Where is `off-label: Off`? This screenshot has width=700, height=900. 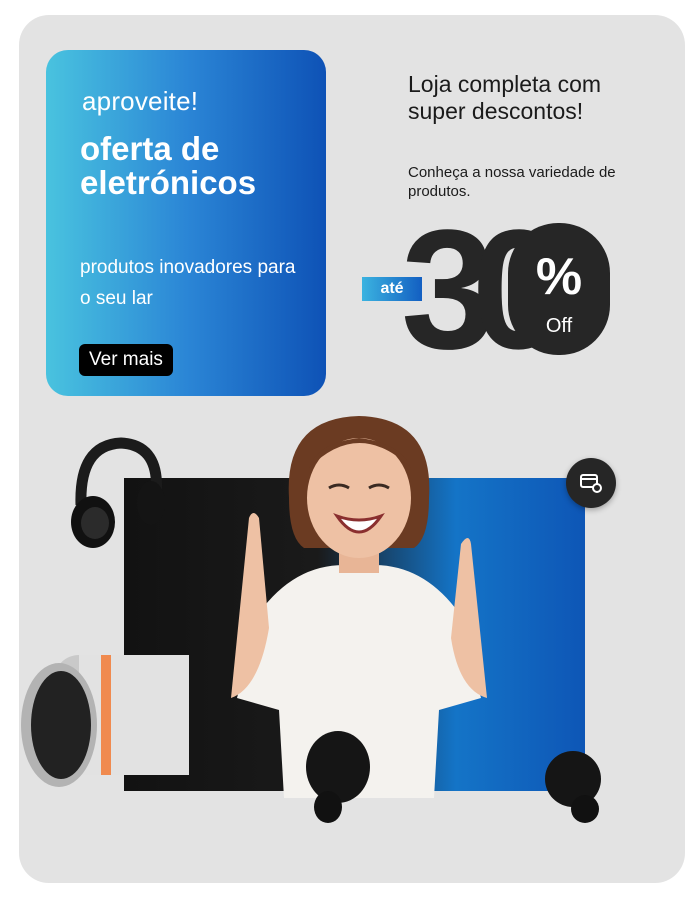 off-label: Off is located at coordinates (559, 326).